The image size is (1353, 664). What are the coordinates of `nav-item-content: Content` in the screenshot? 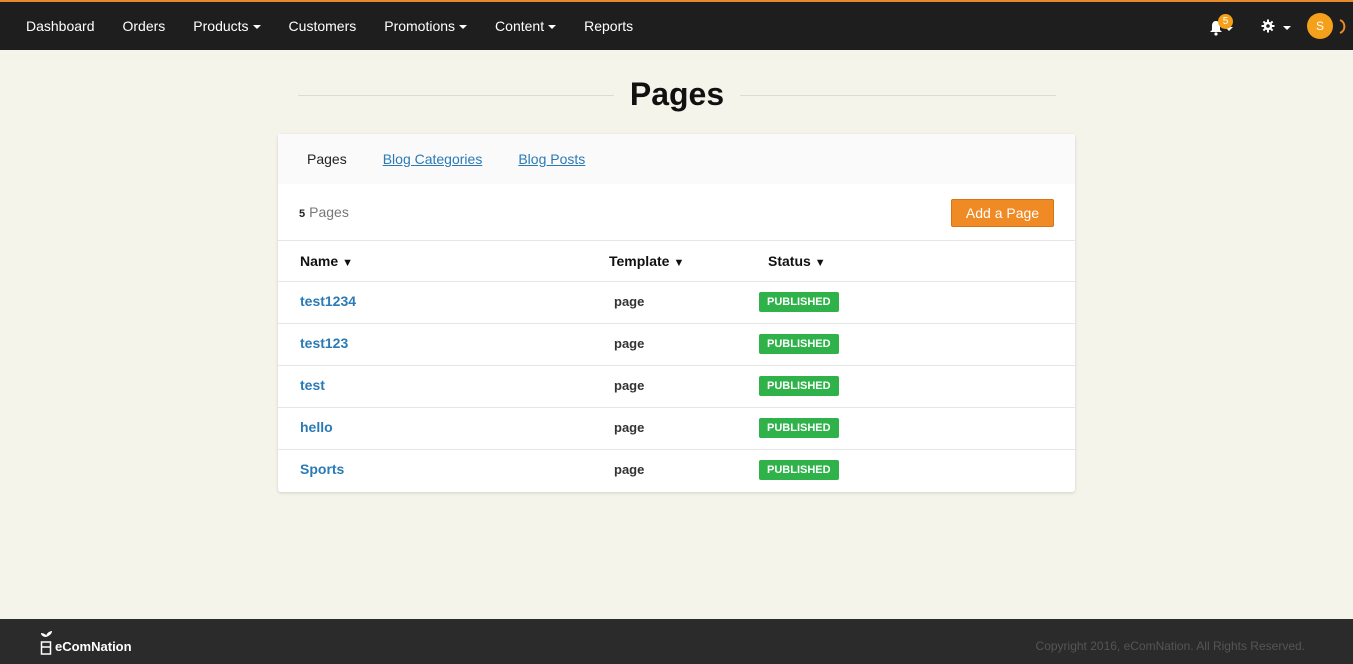 It's located at (526, 26).